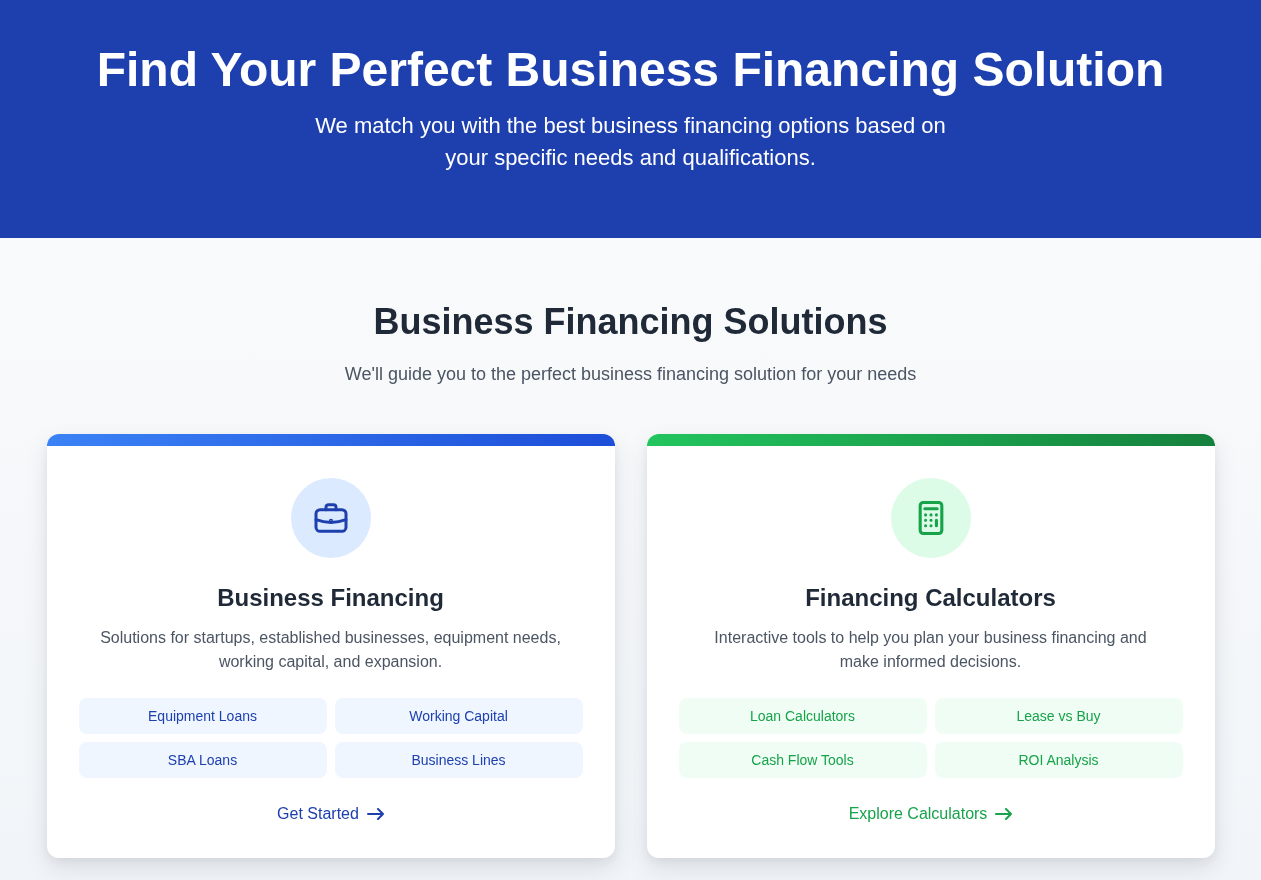 Image resolution: width=1261 pixels, height=880 pixels. I want to click on card-title: Business Financing, so click(330, 598).